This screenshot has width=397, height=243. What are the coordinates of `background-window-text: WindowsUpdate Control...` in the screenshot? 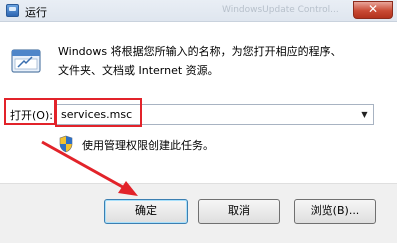 It's located at (280, 10).